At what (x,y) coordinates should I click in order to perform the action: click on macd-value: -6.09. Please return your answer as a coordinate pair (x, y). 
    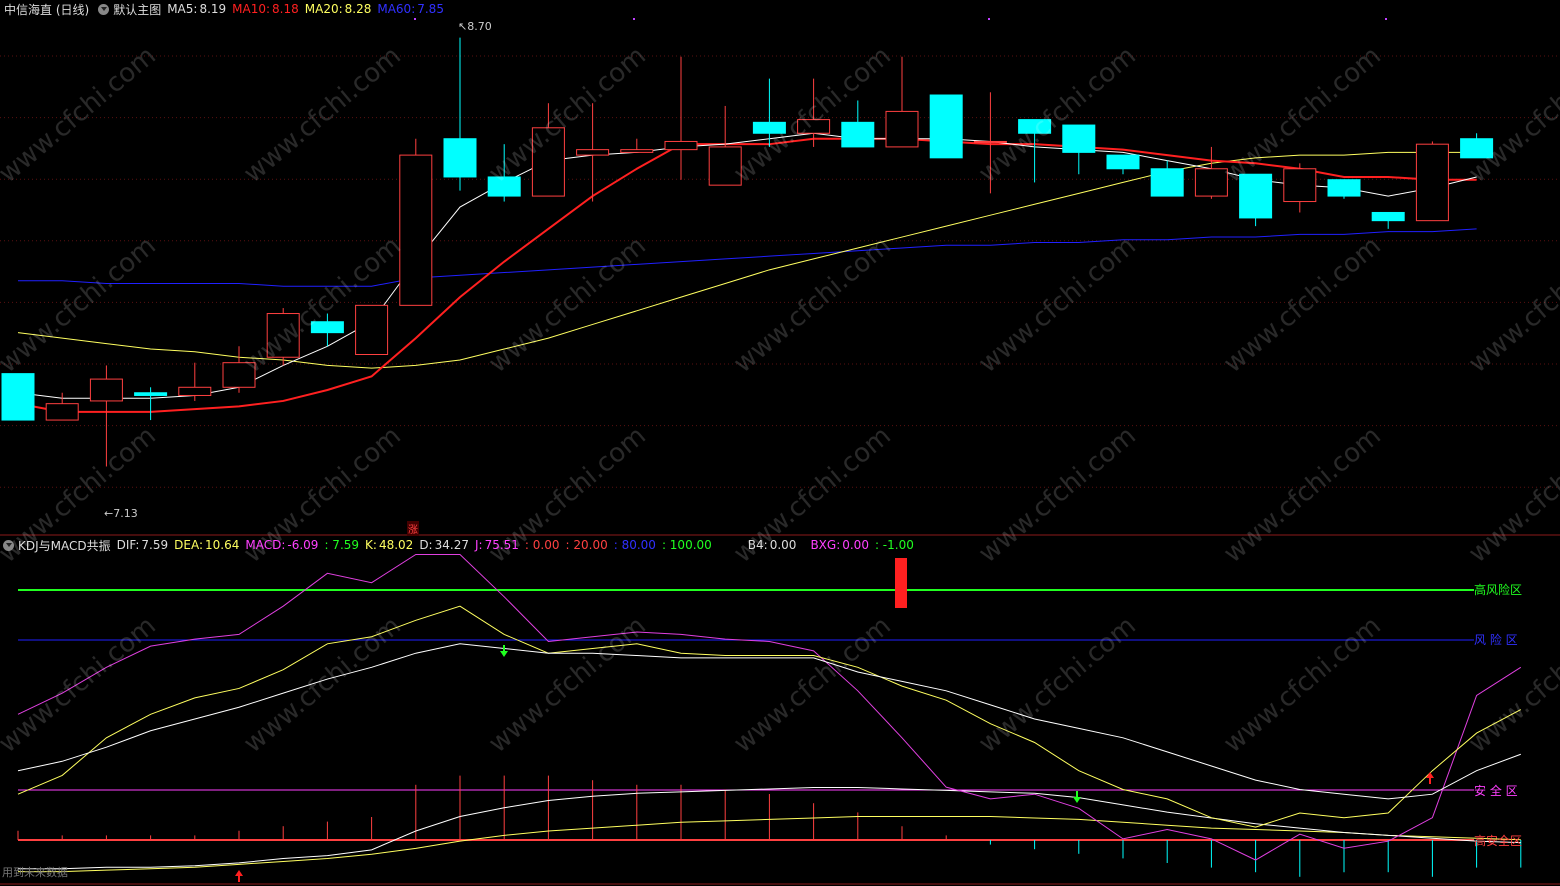
    Looking at the image, I should click on (303, 545).